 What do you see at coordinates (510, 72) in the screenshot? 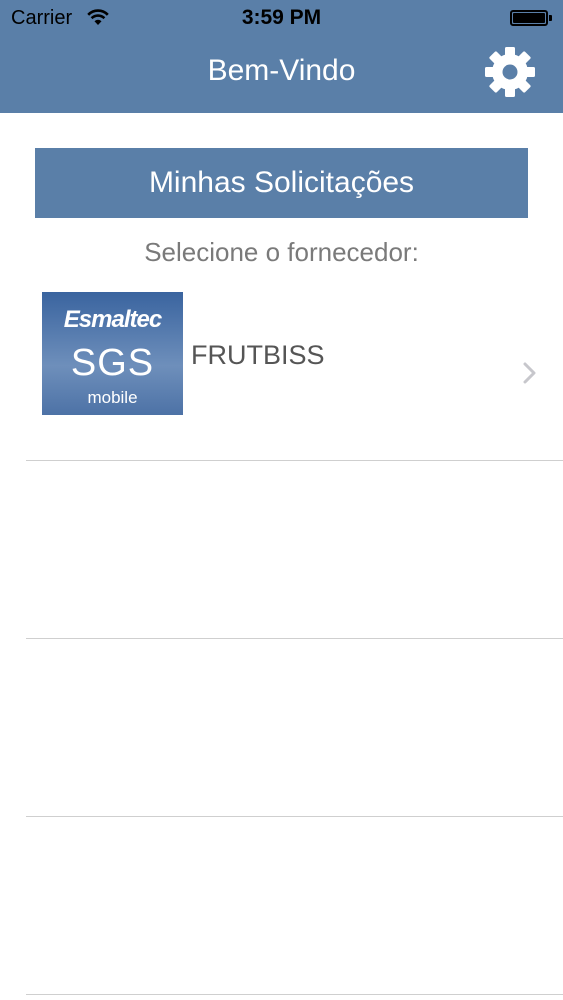
I see `gear-icon` at bounding box center [510, 72].